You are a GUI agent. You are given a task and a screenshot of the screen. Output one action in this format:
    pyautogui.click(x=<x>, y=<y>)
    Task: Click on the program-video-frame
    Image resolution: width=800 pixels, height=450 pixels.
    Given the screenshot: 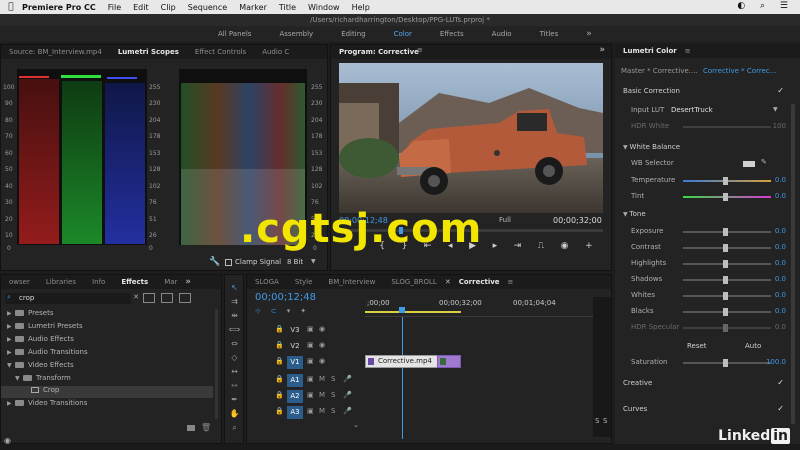 What is the action you would take?
    pyautogui.click(x=471, y=138)
    